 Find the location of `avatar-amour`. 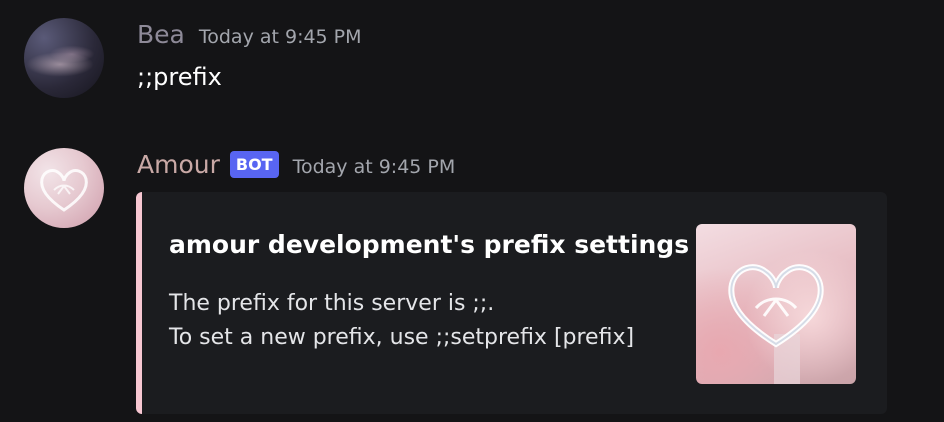

avatar-amour is located at coordinates (64, 188).